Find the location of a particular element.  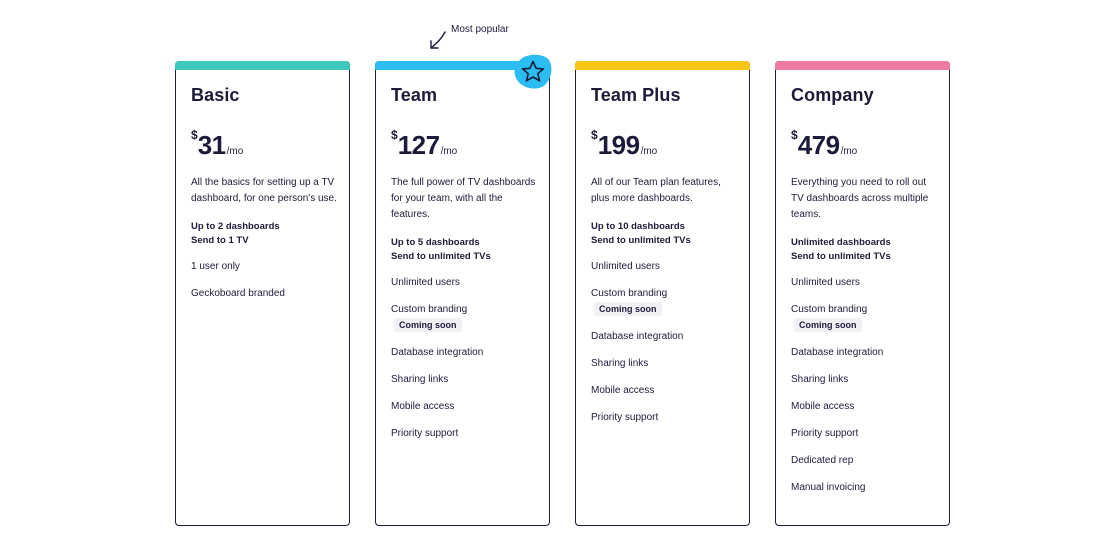

price-amount: 127 is located at coordinates (418, 145).